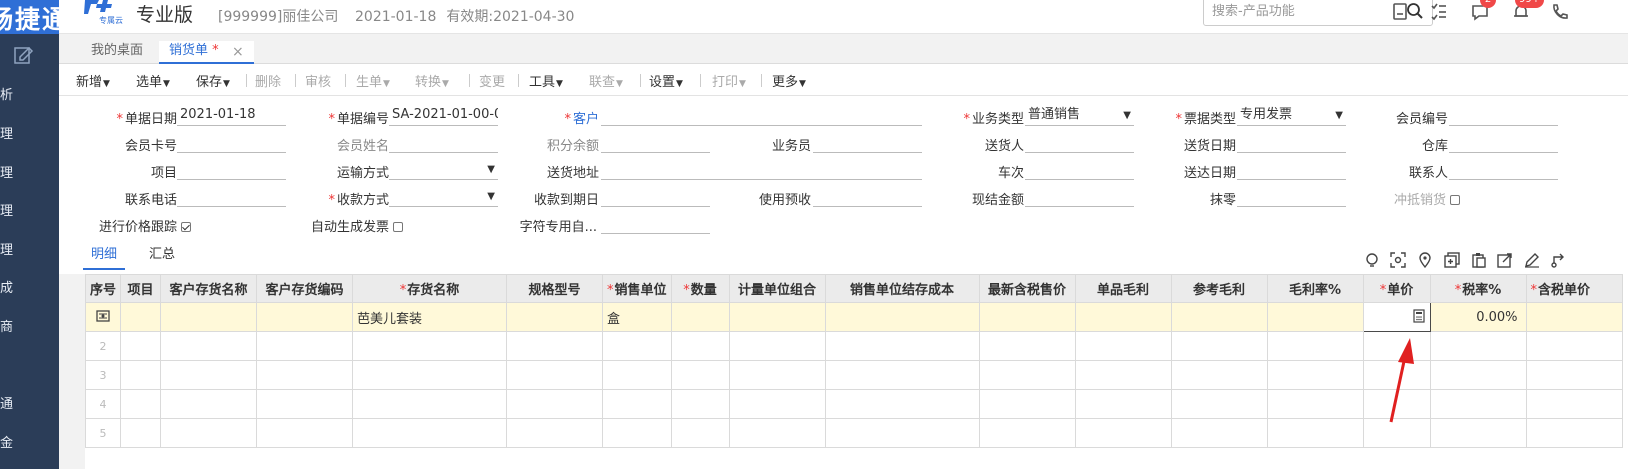 The image size is (1628, 469). I want to click on table-row: 3, so click(854, 375).